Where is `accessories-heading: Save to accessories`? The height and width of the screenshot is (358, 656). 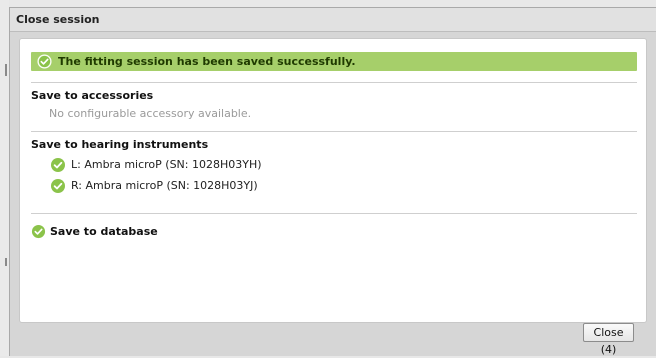 accessories-heading: Save to accessories is located at coordinates (92, 95).